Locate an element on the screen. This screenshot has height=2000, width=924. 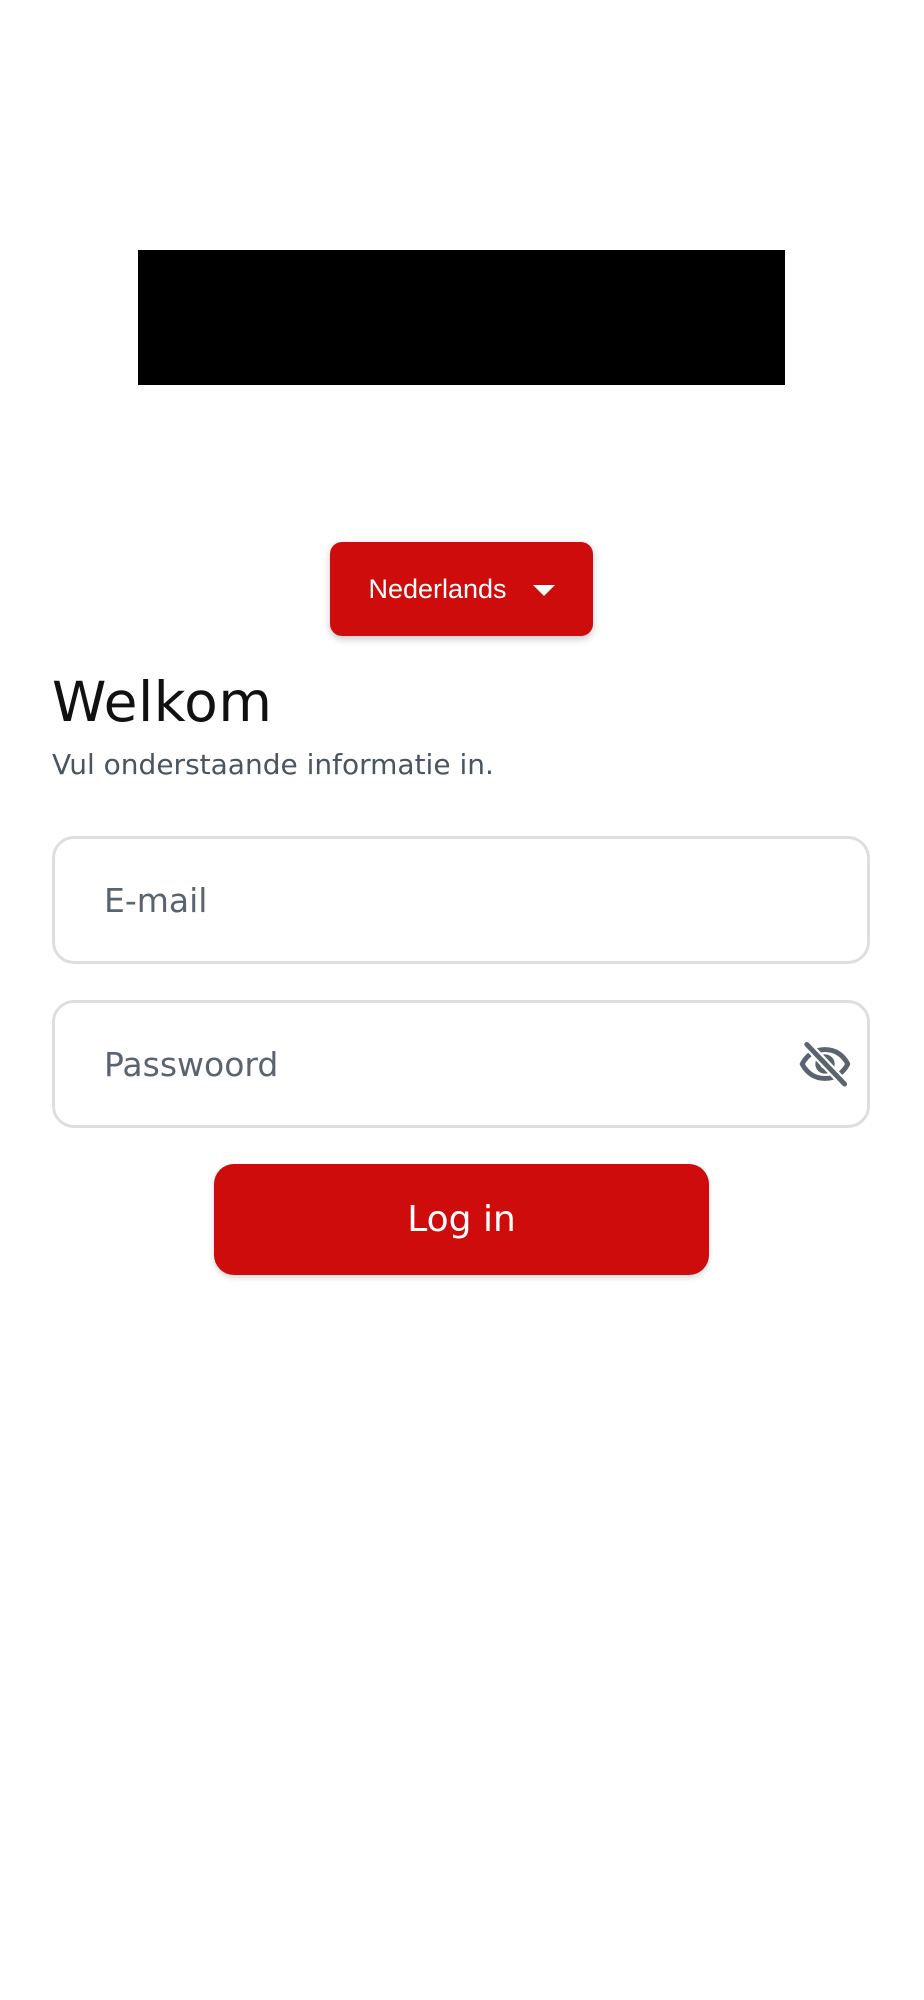
logo-redacted is located at coordinates (461, 317).